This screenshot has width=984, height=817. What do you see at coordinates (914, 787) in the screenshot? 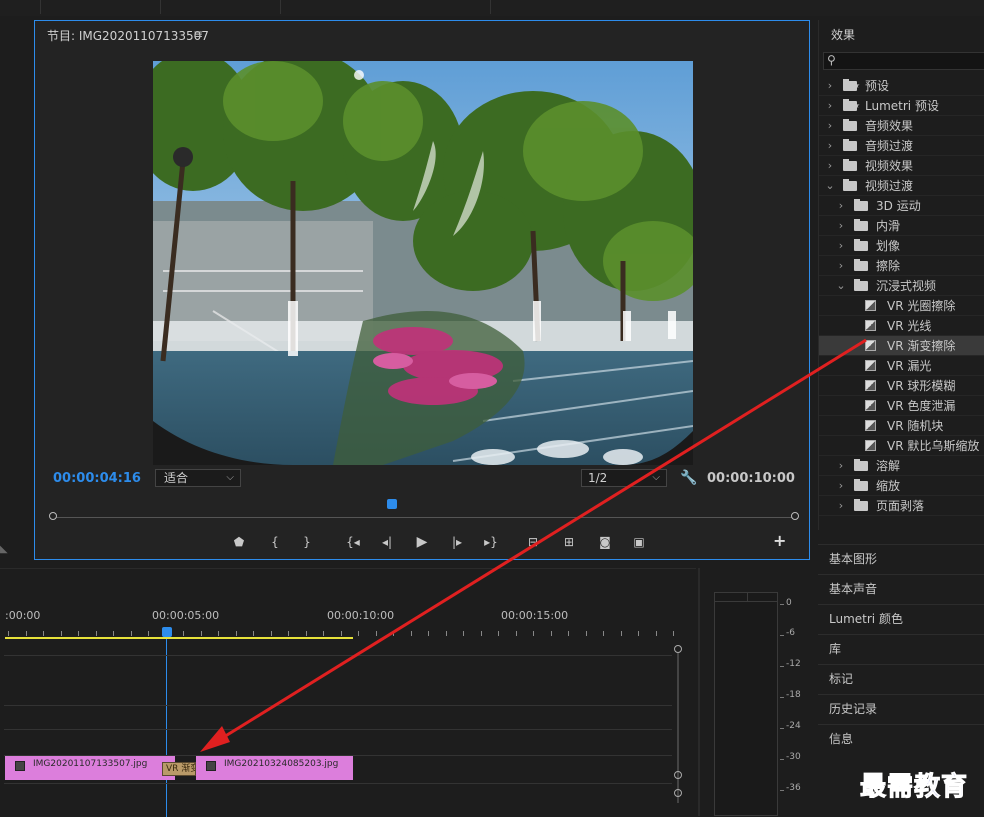
I see `watermark-logo: 最需教育` at bounding box center [914, 787].